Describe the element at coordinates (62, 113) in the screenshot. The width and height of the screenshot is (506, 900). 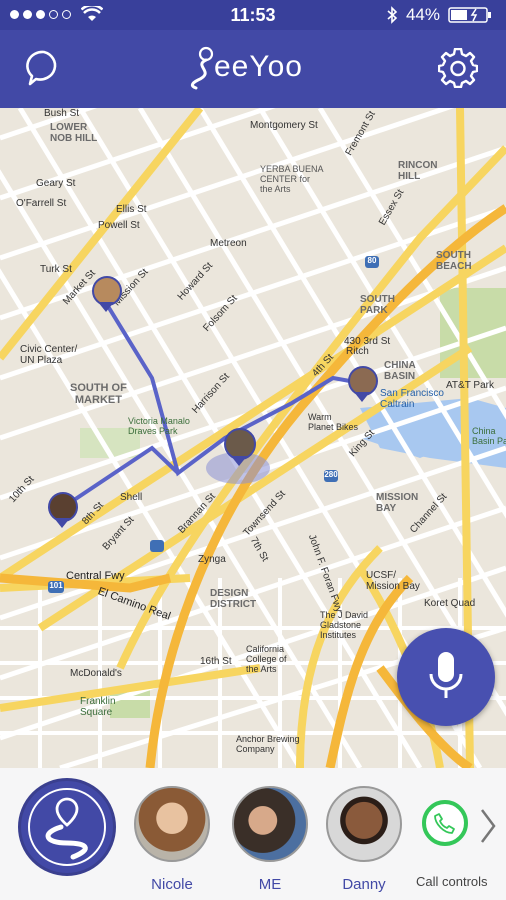
I see `map-label-bush-st: Bush St` at that location.